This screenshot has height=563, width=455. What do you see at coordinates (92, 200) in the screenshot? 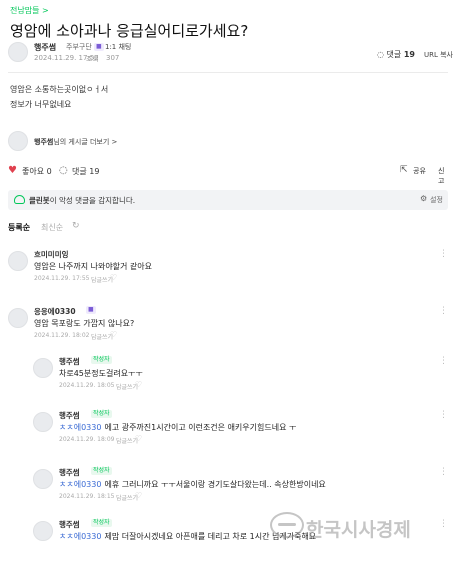
I see `cleanbot-message: 이 악성 댓글을 감지합니다.` at bounding box center [92, 200].